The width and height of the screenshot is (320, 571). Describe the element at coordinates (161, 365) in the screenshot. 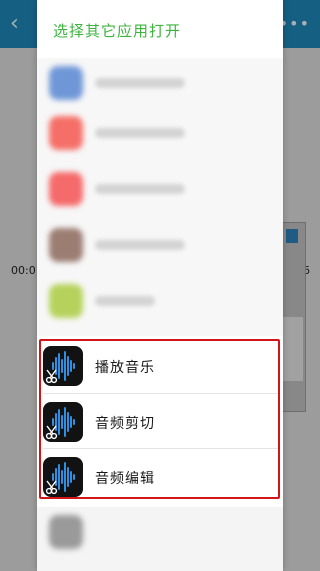

I see `app-option-play-music: 播放音乐` at that location.